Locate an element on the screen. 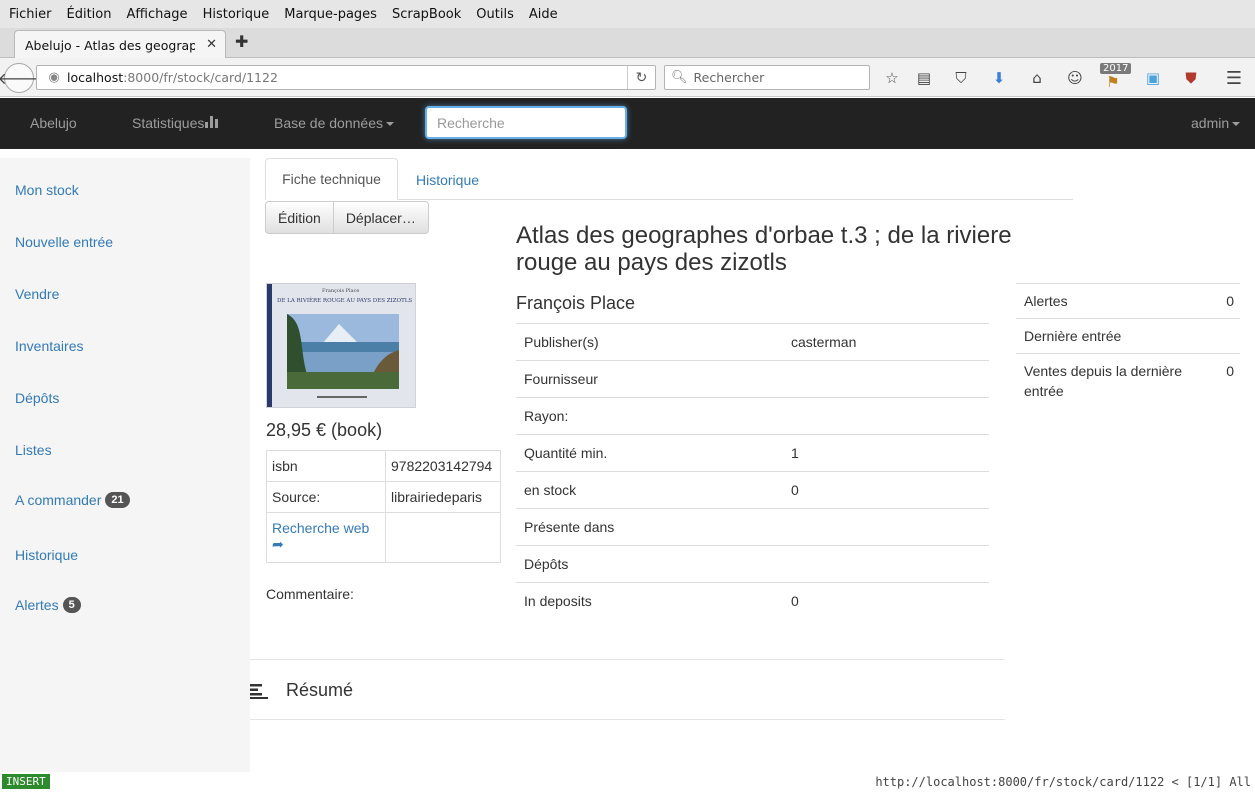  table-row: Présente dans is located at coordinates (752, 527).